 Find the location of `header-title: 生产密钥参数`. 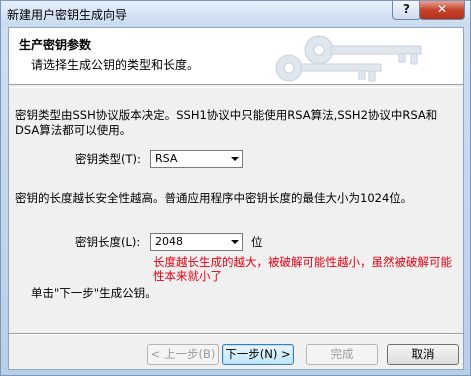

header-title: 生产密钥参数 is located at coordinates (55, 45).